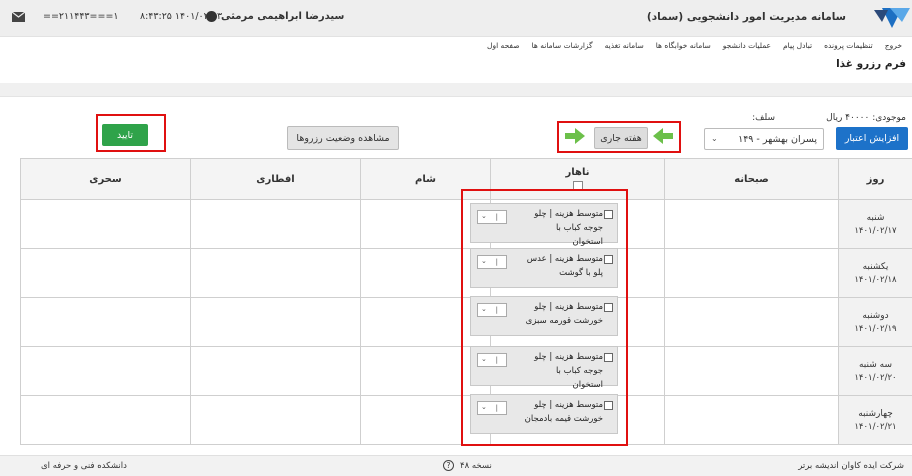 The height and width of the screenshot is (476, 912). Describe the element at coordinates (893, 48) in the screenshot. I see `nav-item-logout: خروج` at that location.